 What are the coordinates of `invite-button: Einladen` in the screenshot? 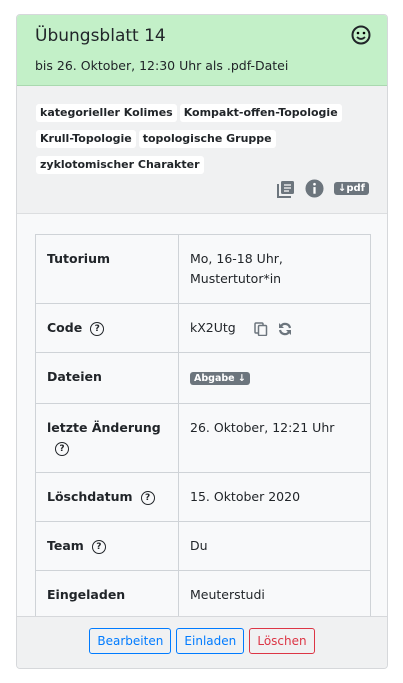 It's located at (210, 641).